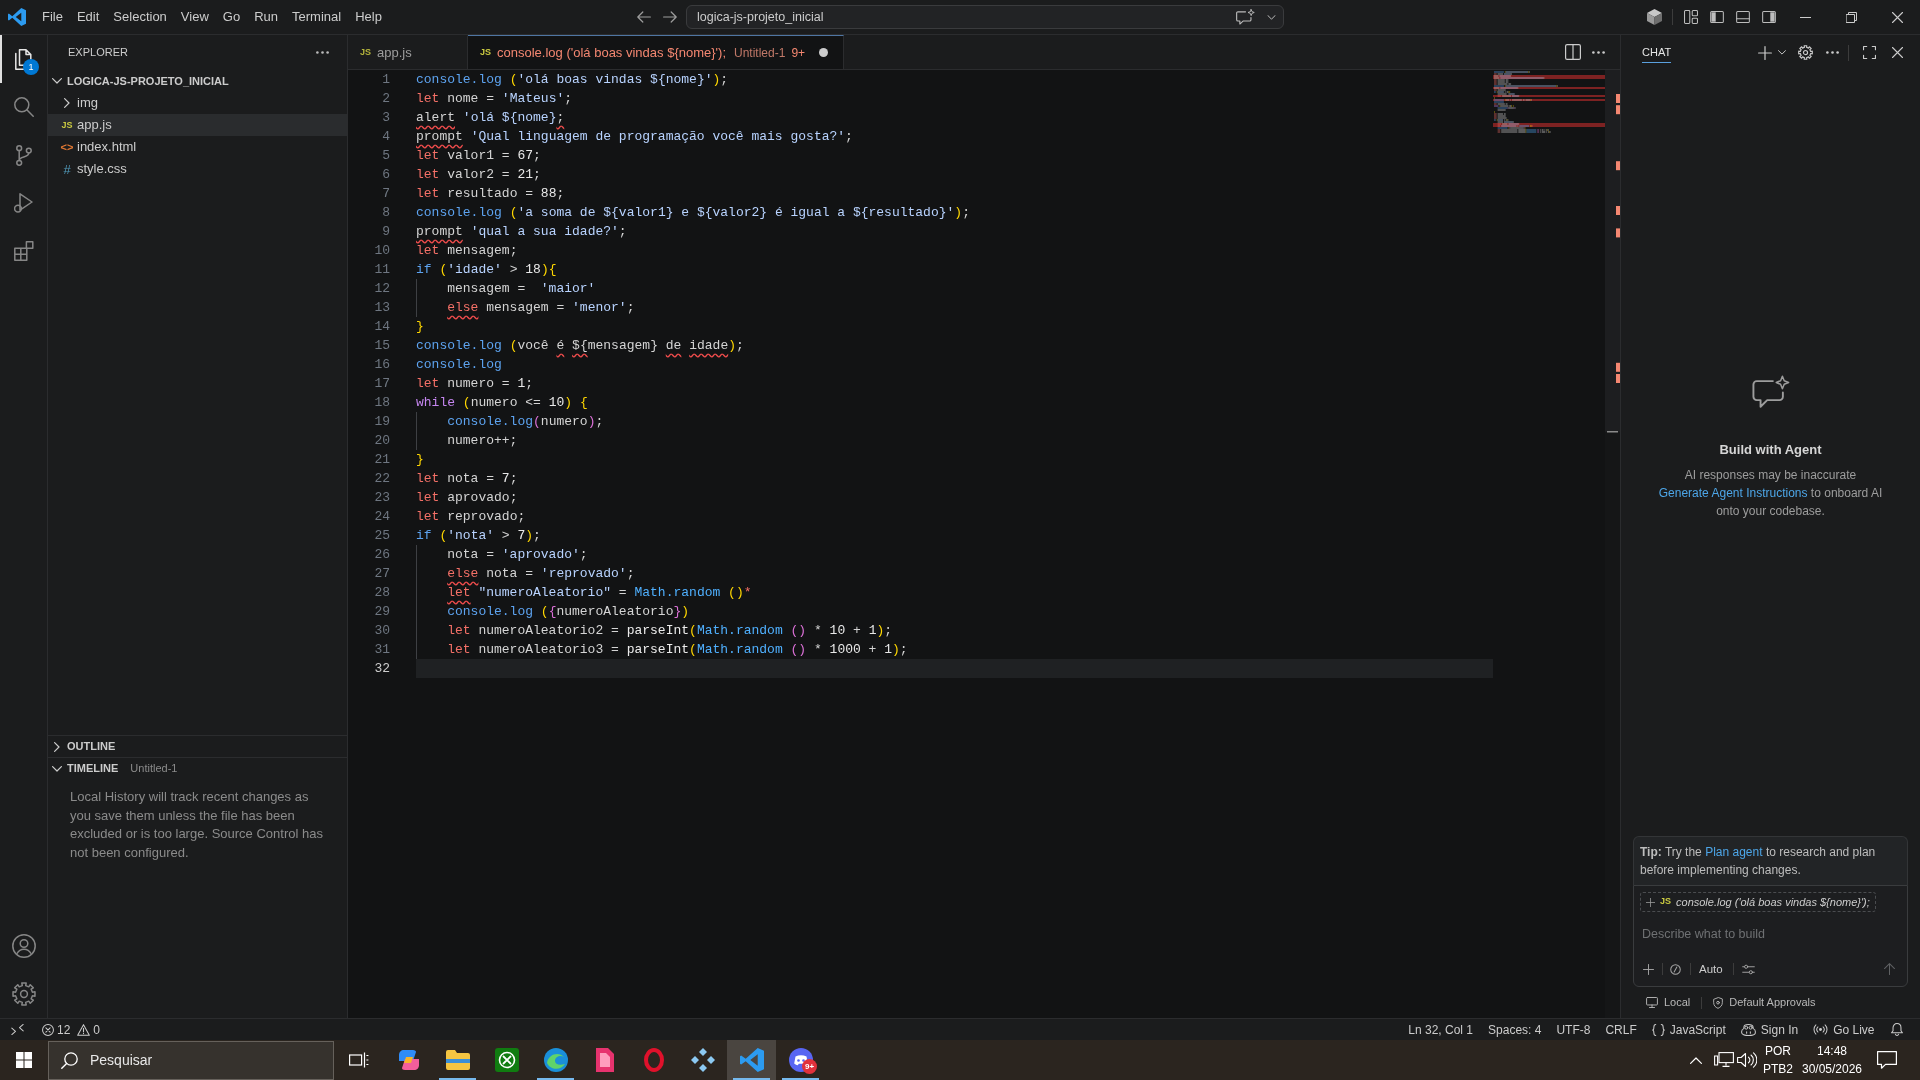 This screenshot has width=1920, height=1080. Describe the element at coordinates (420, 327) in the screenshot. I see `code-line: }` at that location.